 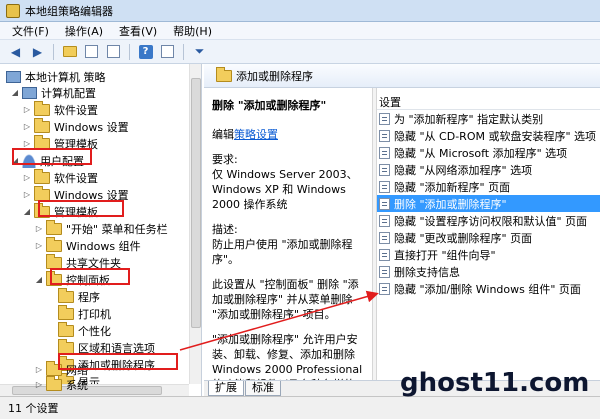 I want to click on computer-policy-icon, so click(x=13, y=76).